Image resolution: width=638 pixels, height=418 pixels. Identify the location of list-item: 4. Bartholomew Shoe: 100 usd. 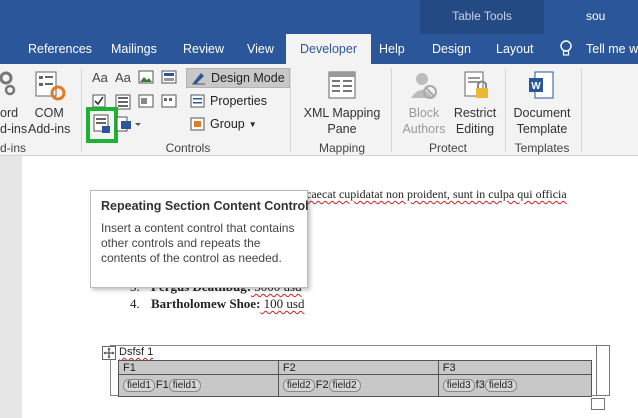
(217, 304).